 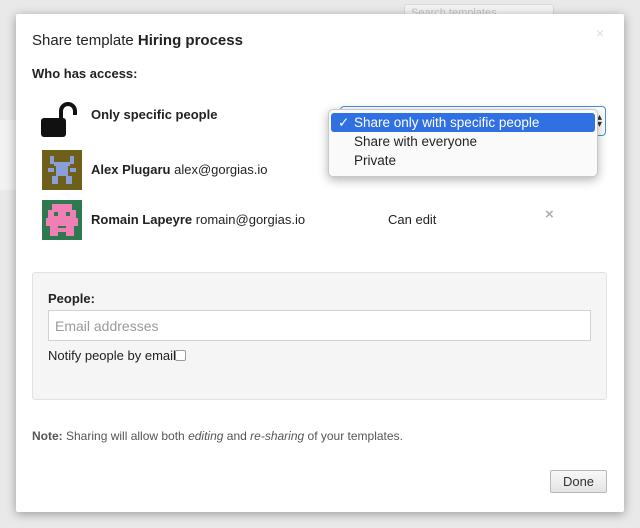 What do you see at coordinates (549, 214) in the screenshot?
I see `remove-user-icon: ×` at bounding box center [549, 214].